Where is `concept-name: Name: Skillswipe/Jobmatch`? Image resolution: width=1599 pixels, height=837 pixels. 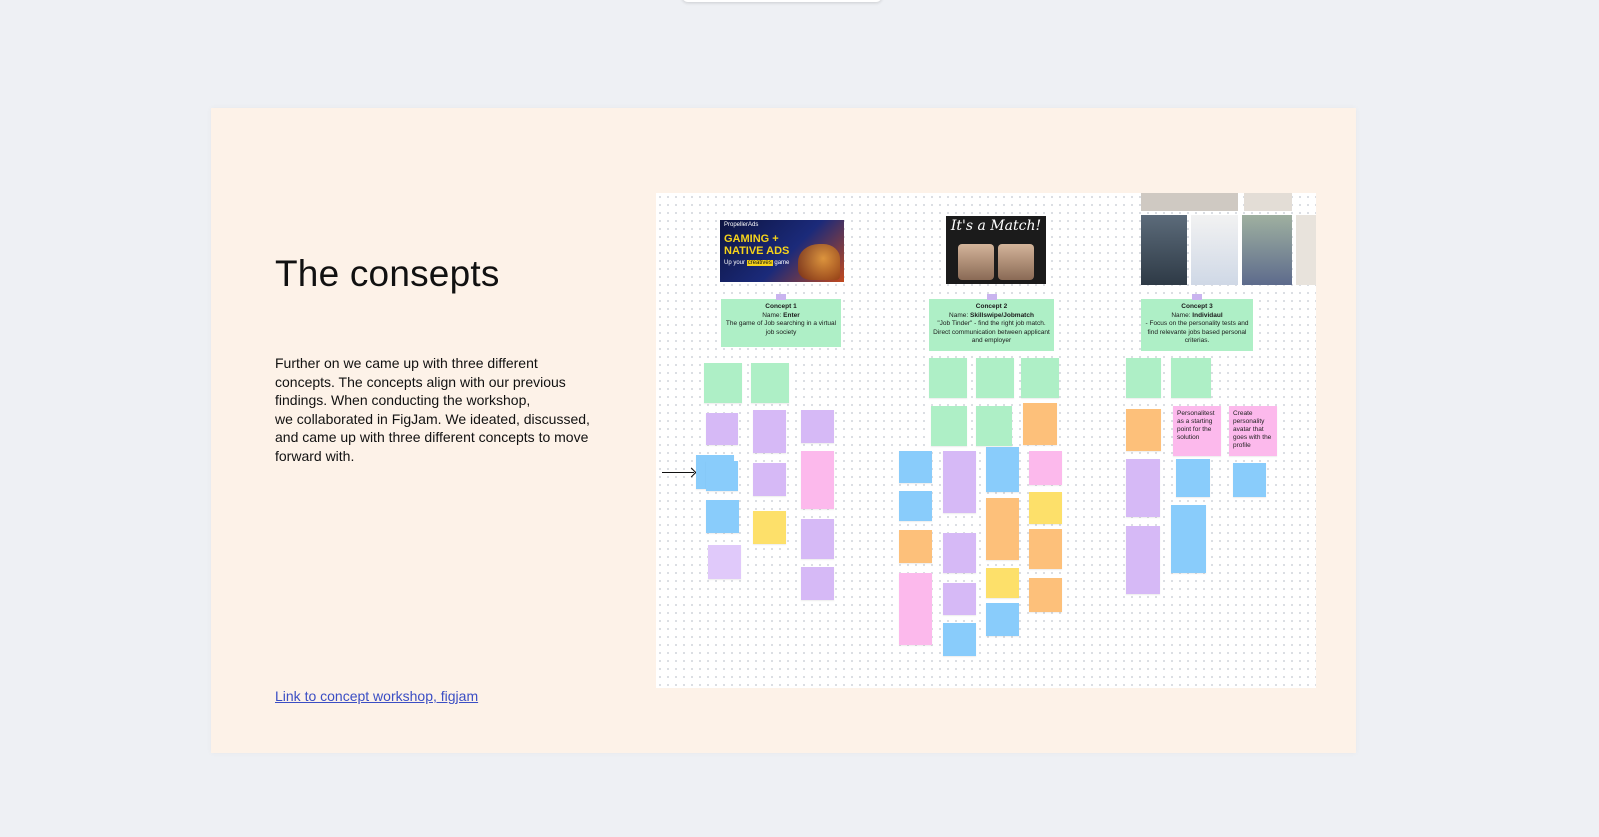
concept-name: Name: Skillswipe/Jobmatch is located at coordinates (991, 315).